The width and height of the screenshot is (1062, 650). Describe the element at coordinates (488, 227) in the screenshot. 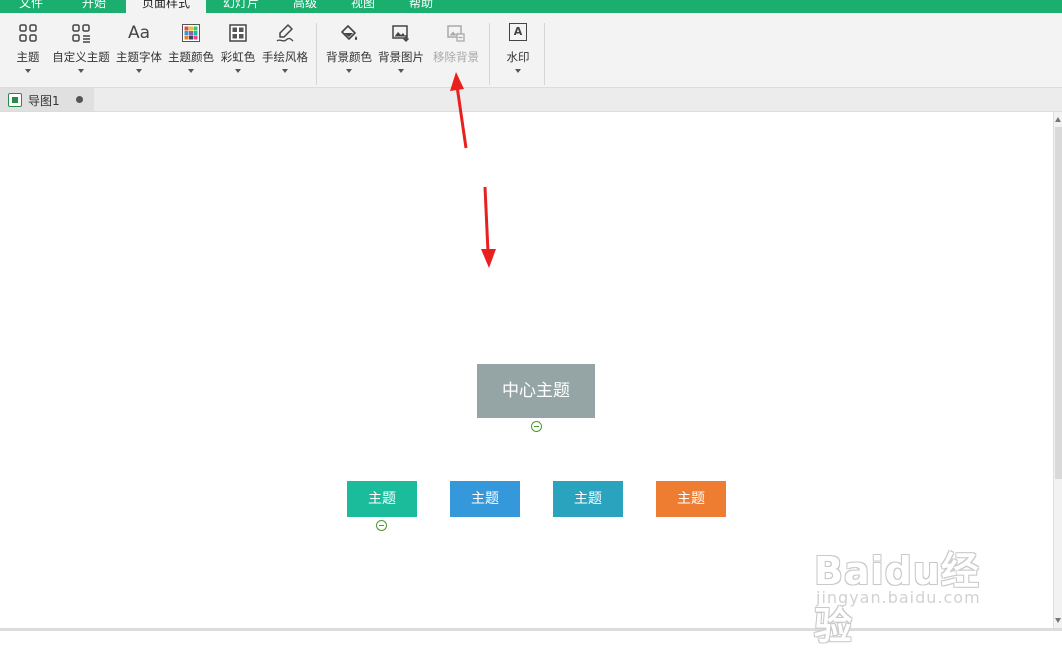

I see `arrow-down-annotation` at that location.